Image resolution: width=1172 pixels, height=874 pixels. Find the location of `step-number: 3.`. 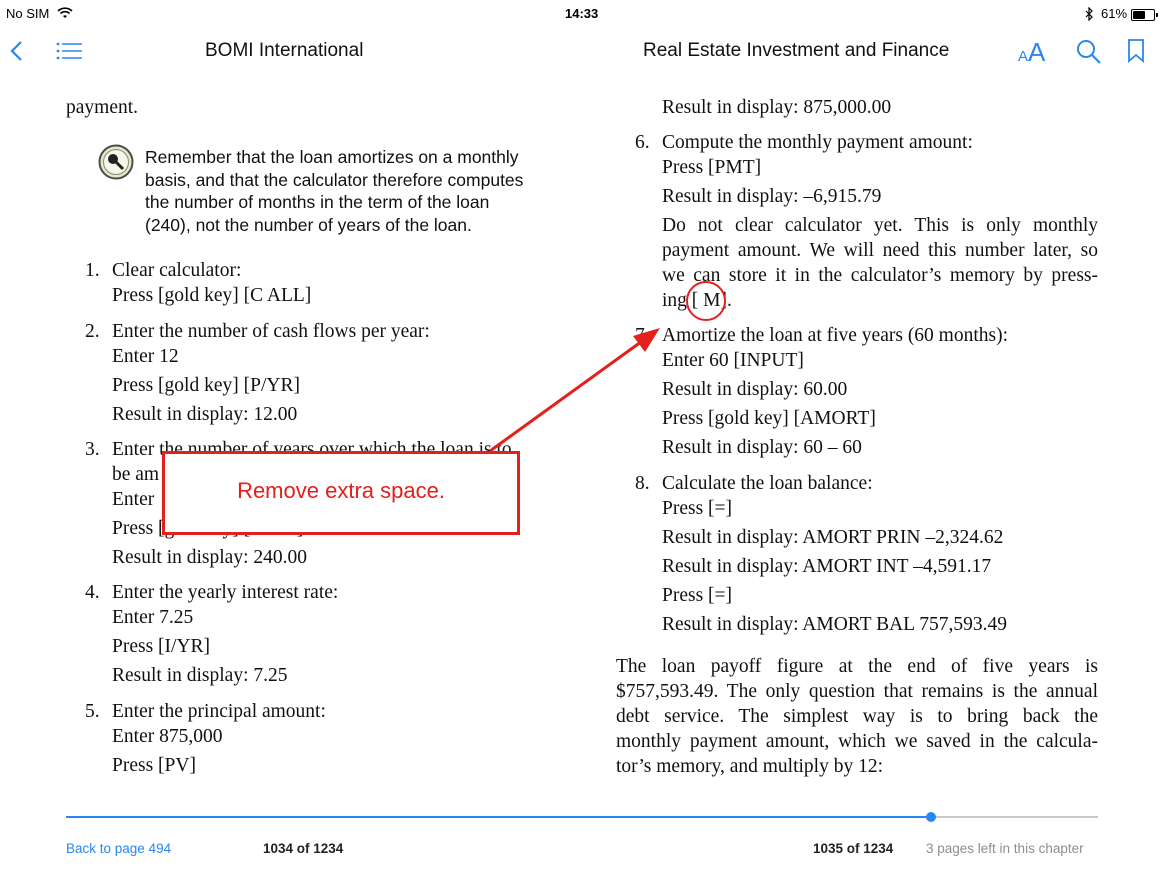

step-number: 3. is located at coordinates (92, 449).